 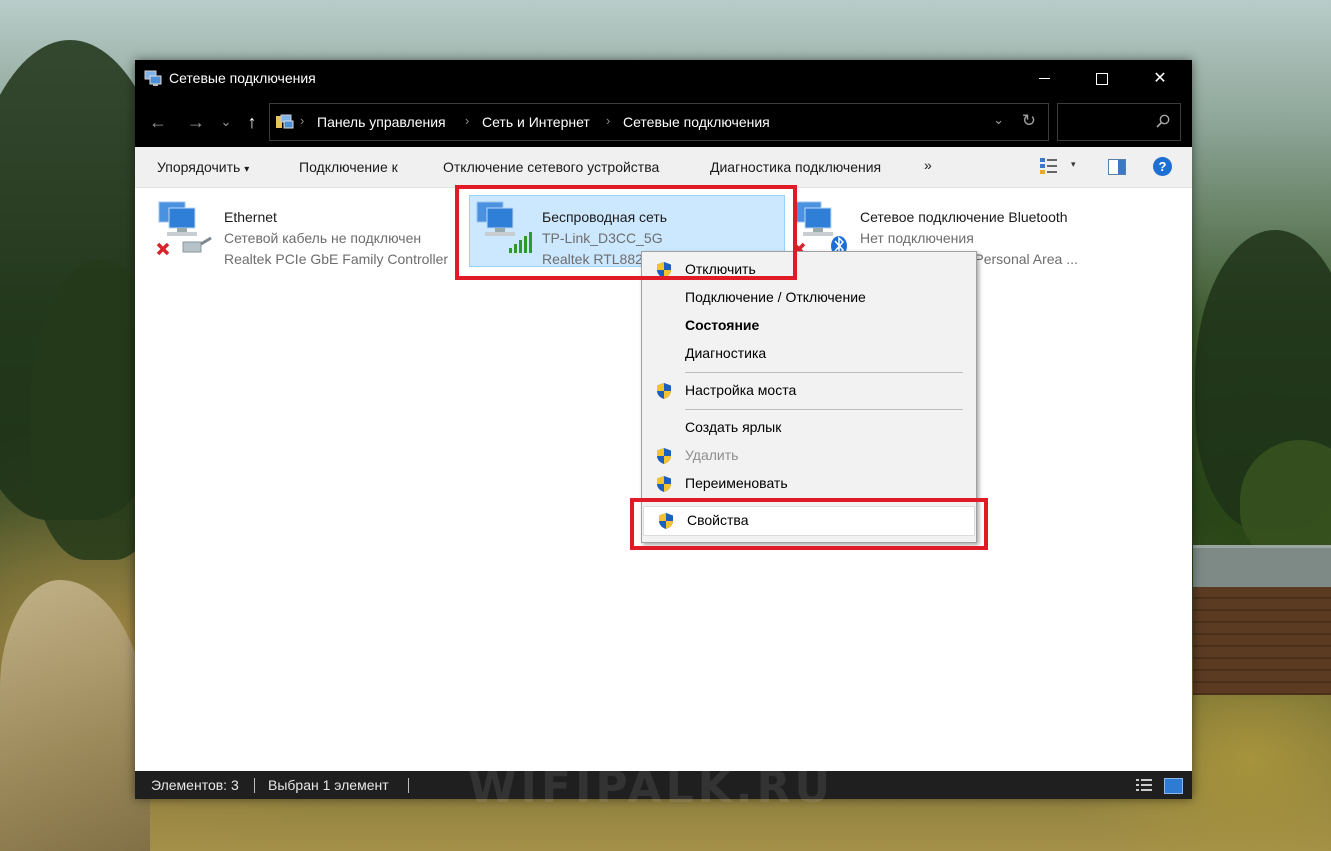 What do you see at coordinates (741, 390) in the screenshot?
I see `menu-label: Настройка моста` at bounding box center [741, 390].